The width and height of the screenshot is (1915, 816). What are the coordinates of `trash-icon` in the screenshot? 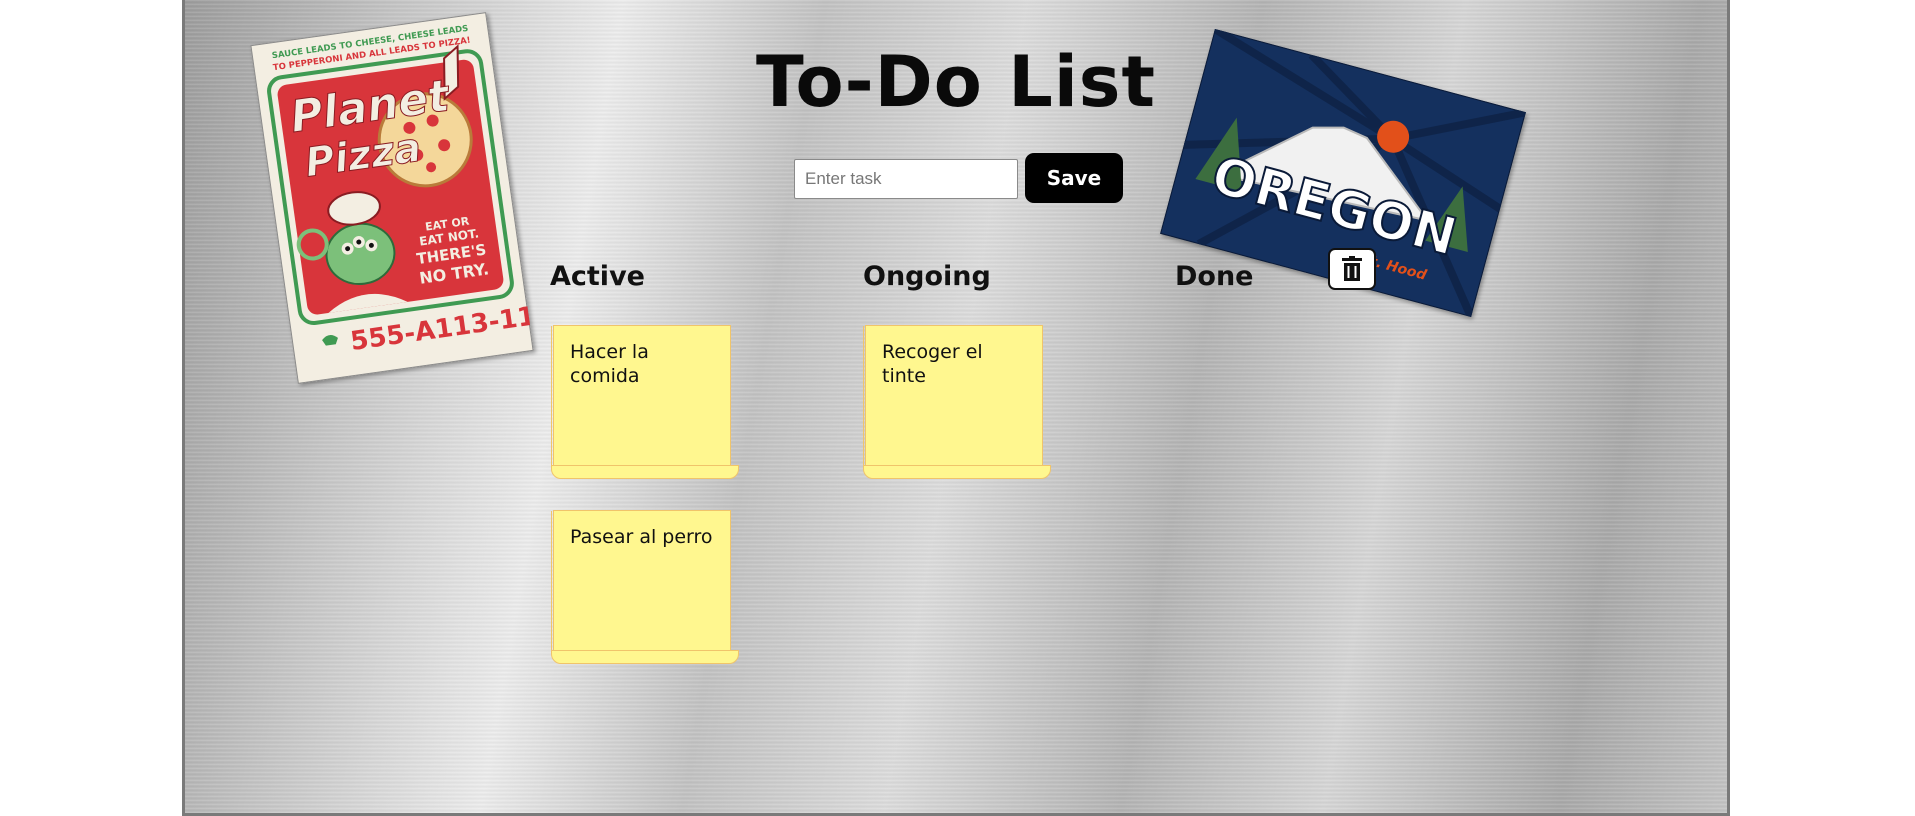 It's located at (1352, 268).